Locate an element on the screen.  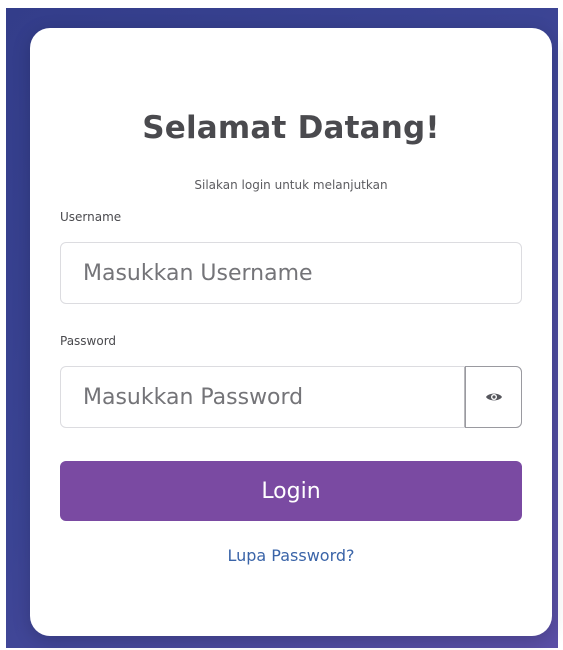
page-title: Selamat Datang! is located at coordinates (291, 128).